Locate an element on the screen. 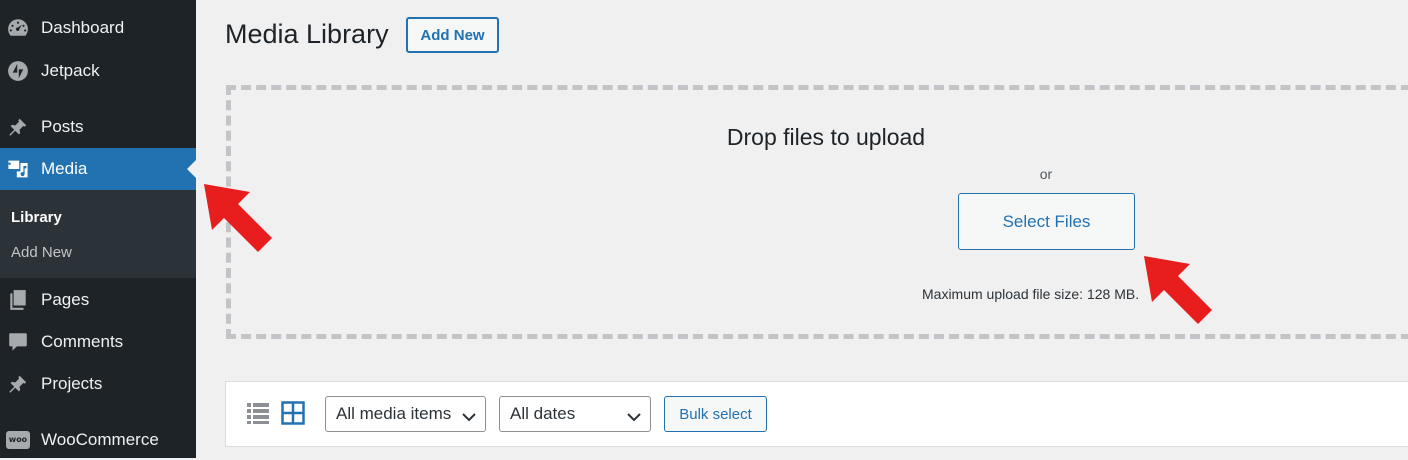  dashboard-icon is located at coordinates (18, 28).